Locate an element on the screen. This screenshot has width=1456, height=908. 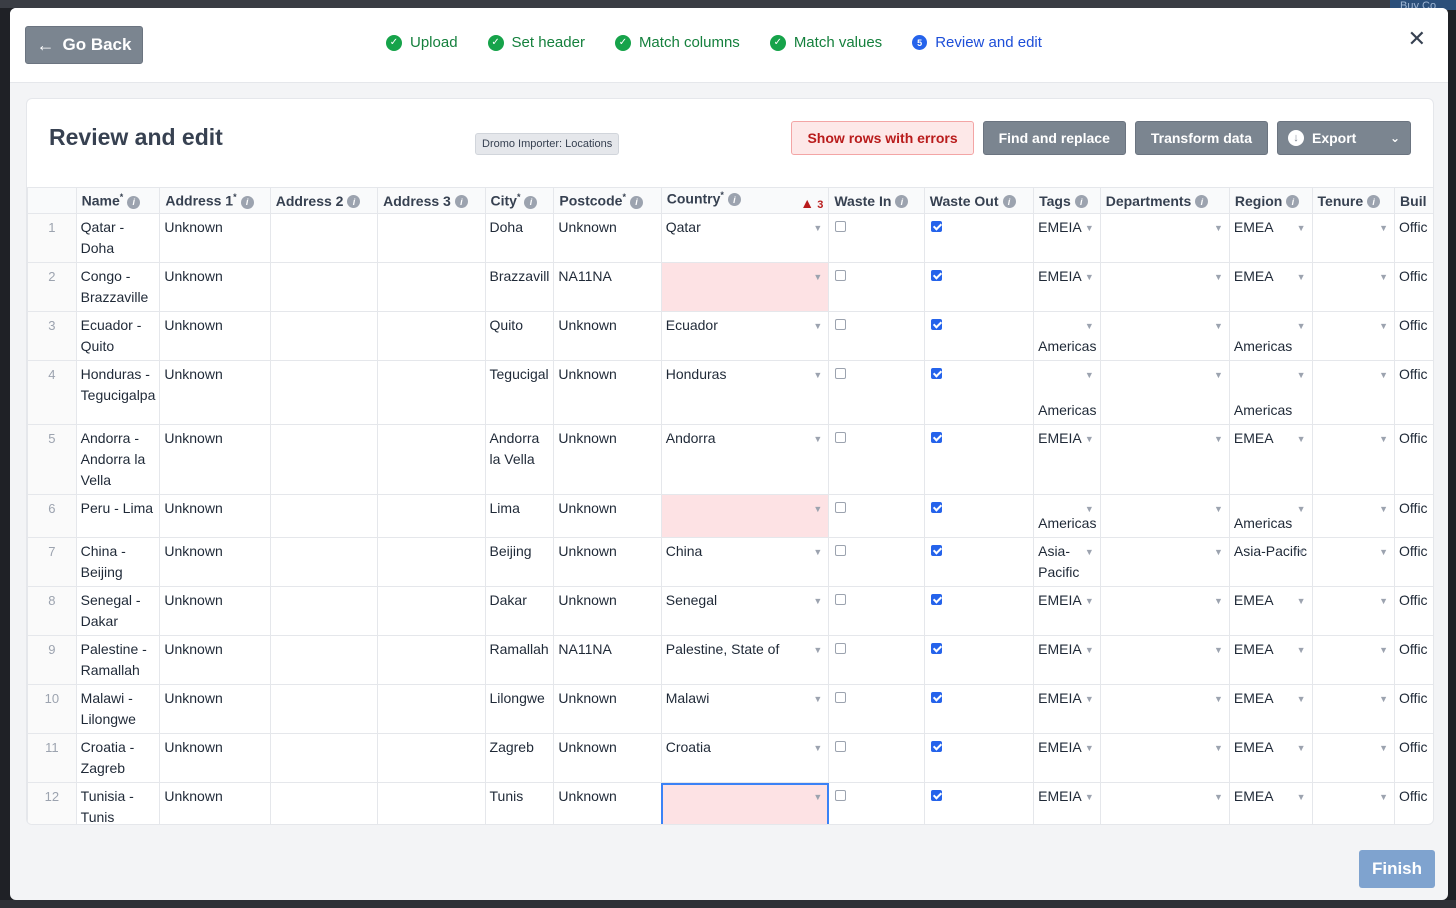
show-errors-button: Show rows with errors is located at coordinates (882, 138).